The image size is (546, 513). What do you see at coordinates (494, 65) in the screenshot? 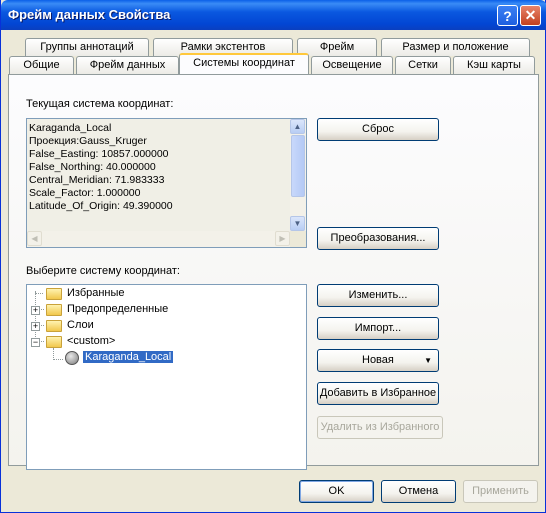
I see `tab-map-cache: Кэш карты` at bounding box center [494, 65].